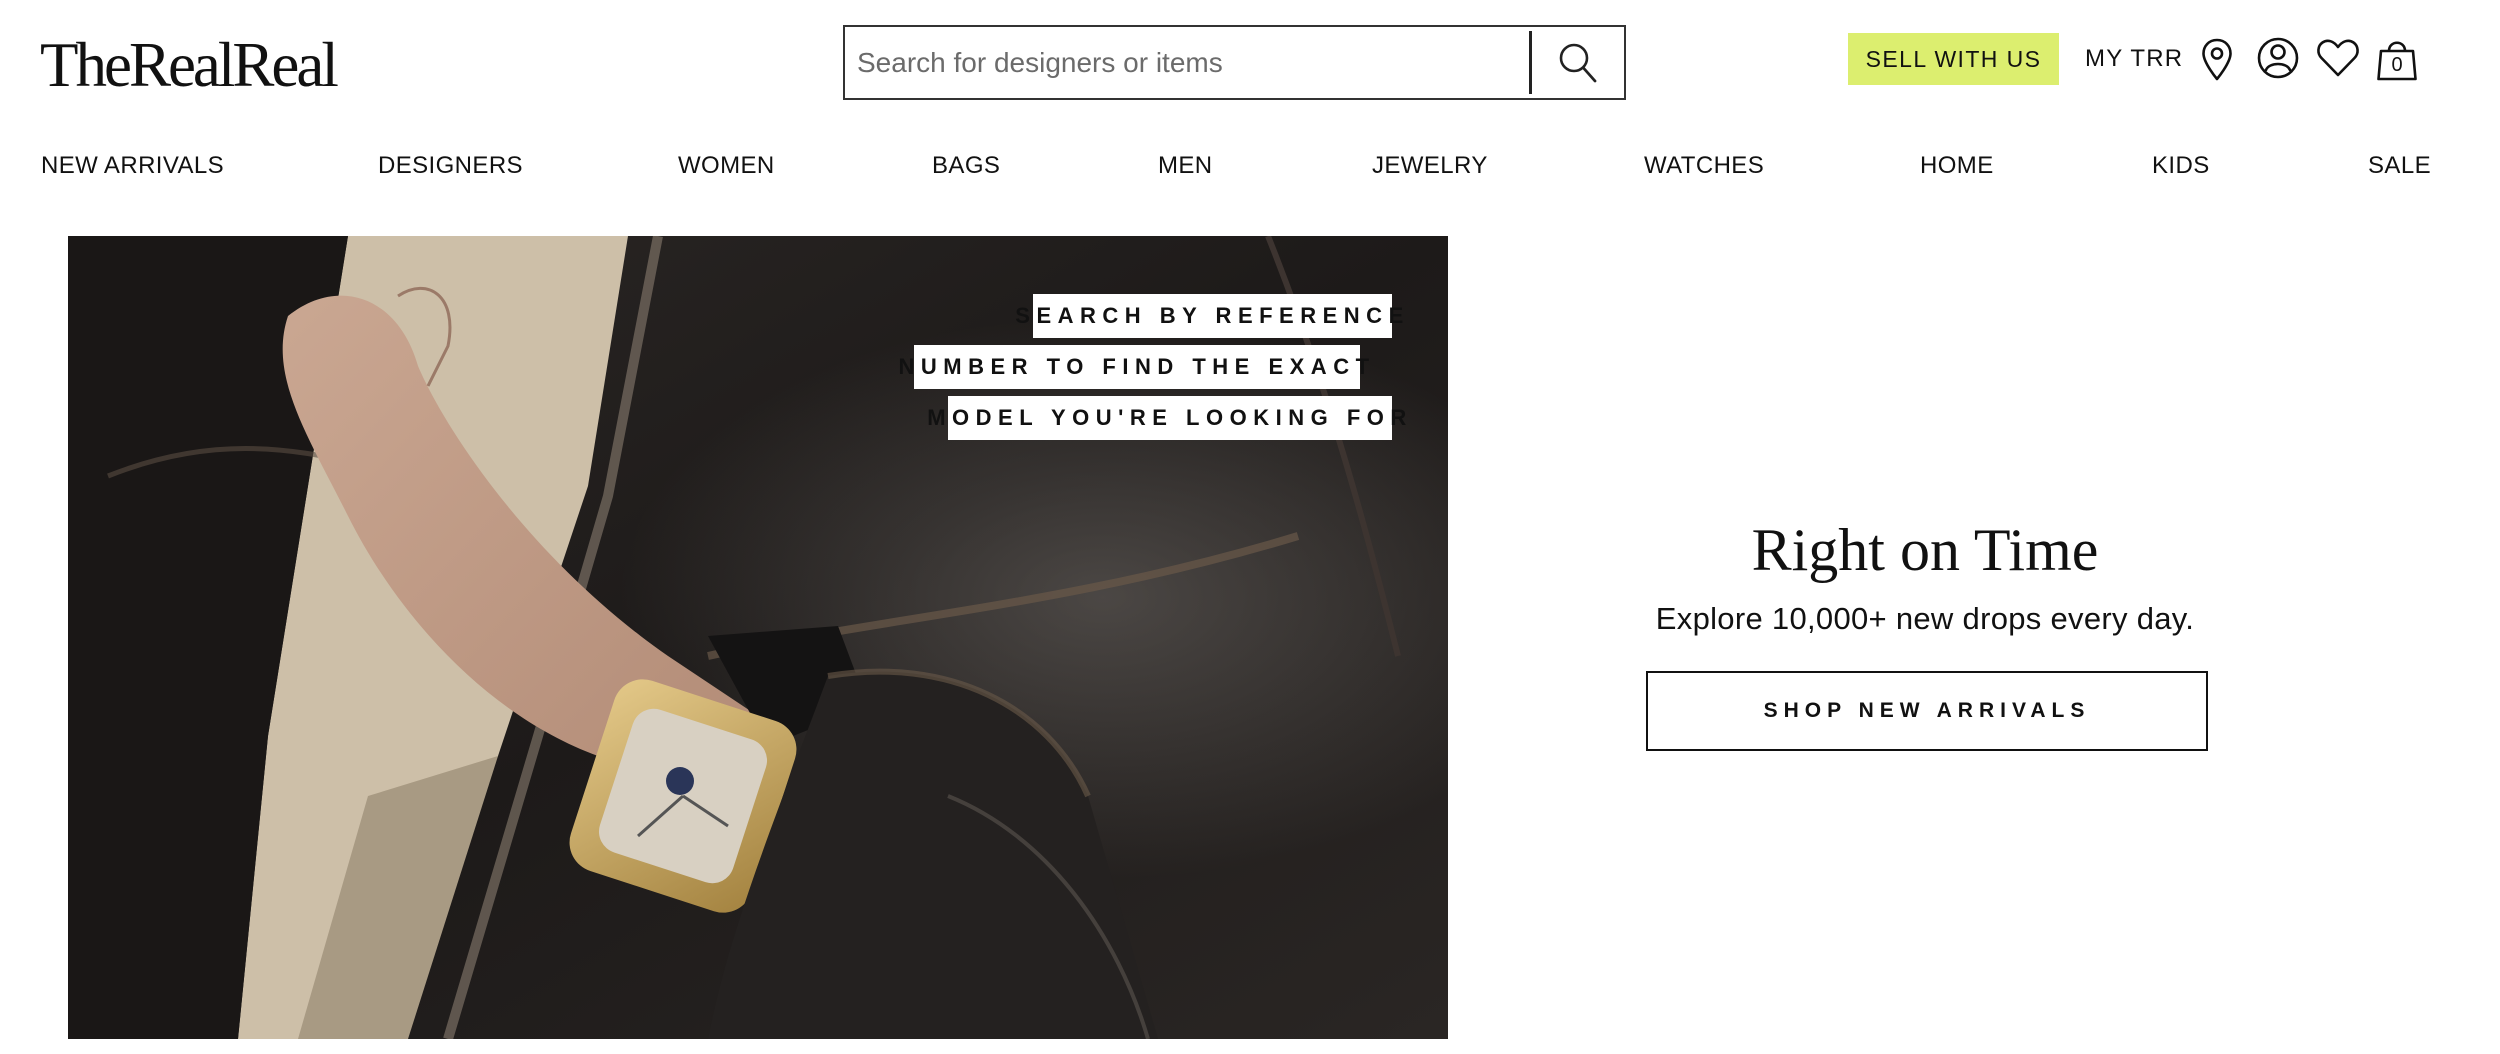 This screenshot has width=2500, height=1054. What do you see at coordinates (132, 166) in the screenshot?
I see `nav-new-arrivals: NEW ARRIVALS` at bounding box center [132, 166].